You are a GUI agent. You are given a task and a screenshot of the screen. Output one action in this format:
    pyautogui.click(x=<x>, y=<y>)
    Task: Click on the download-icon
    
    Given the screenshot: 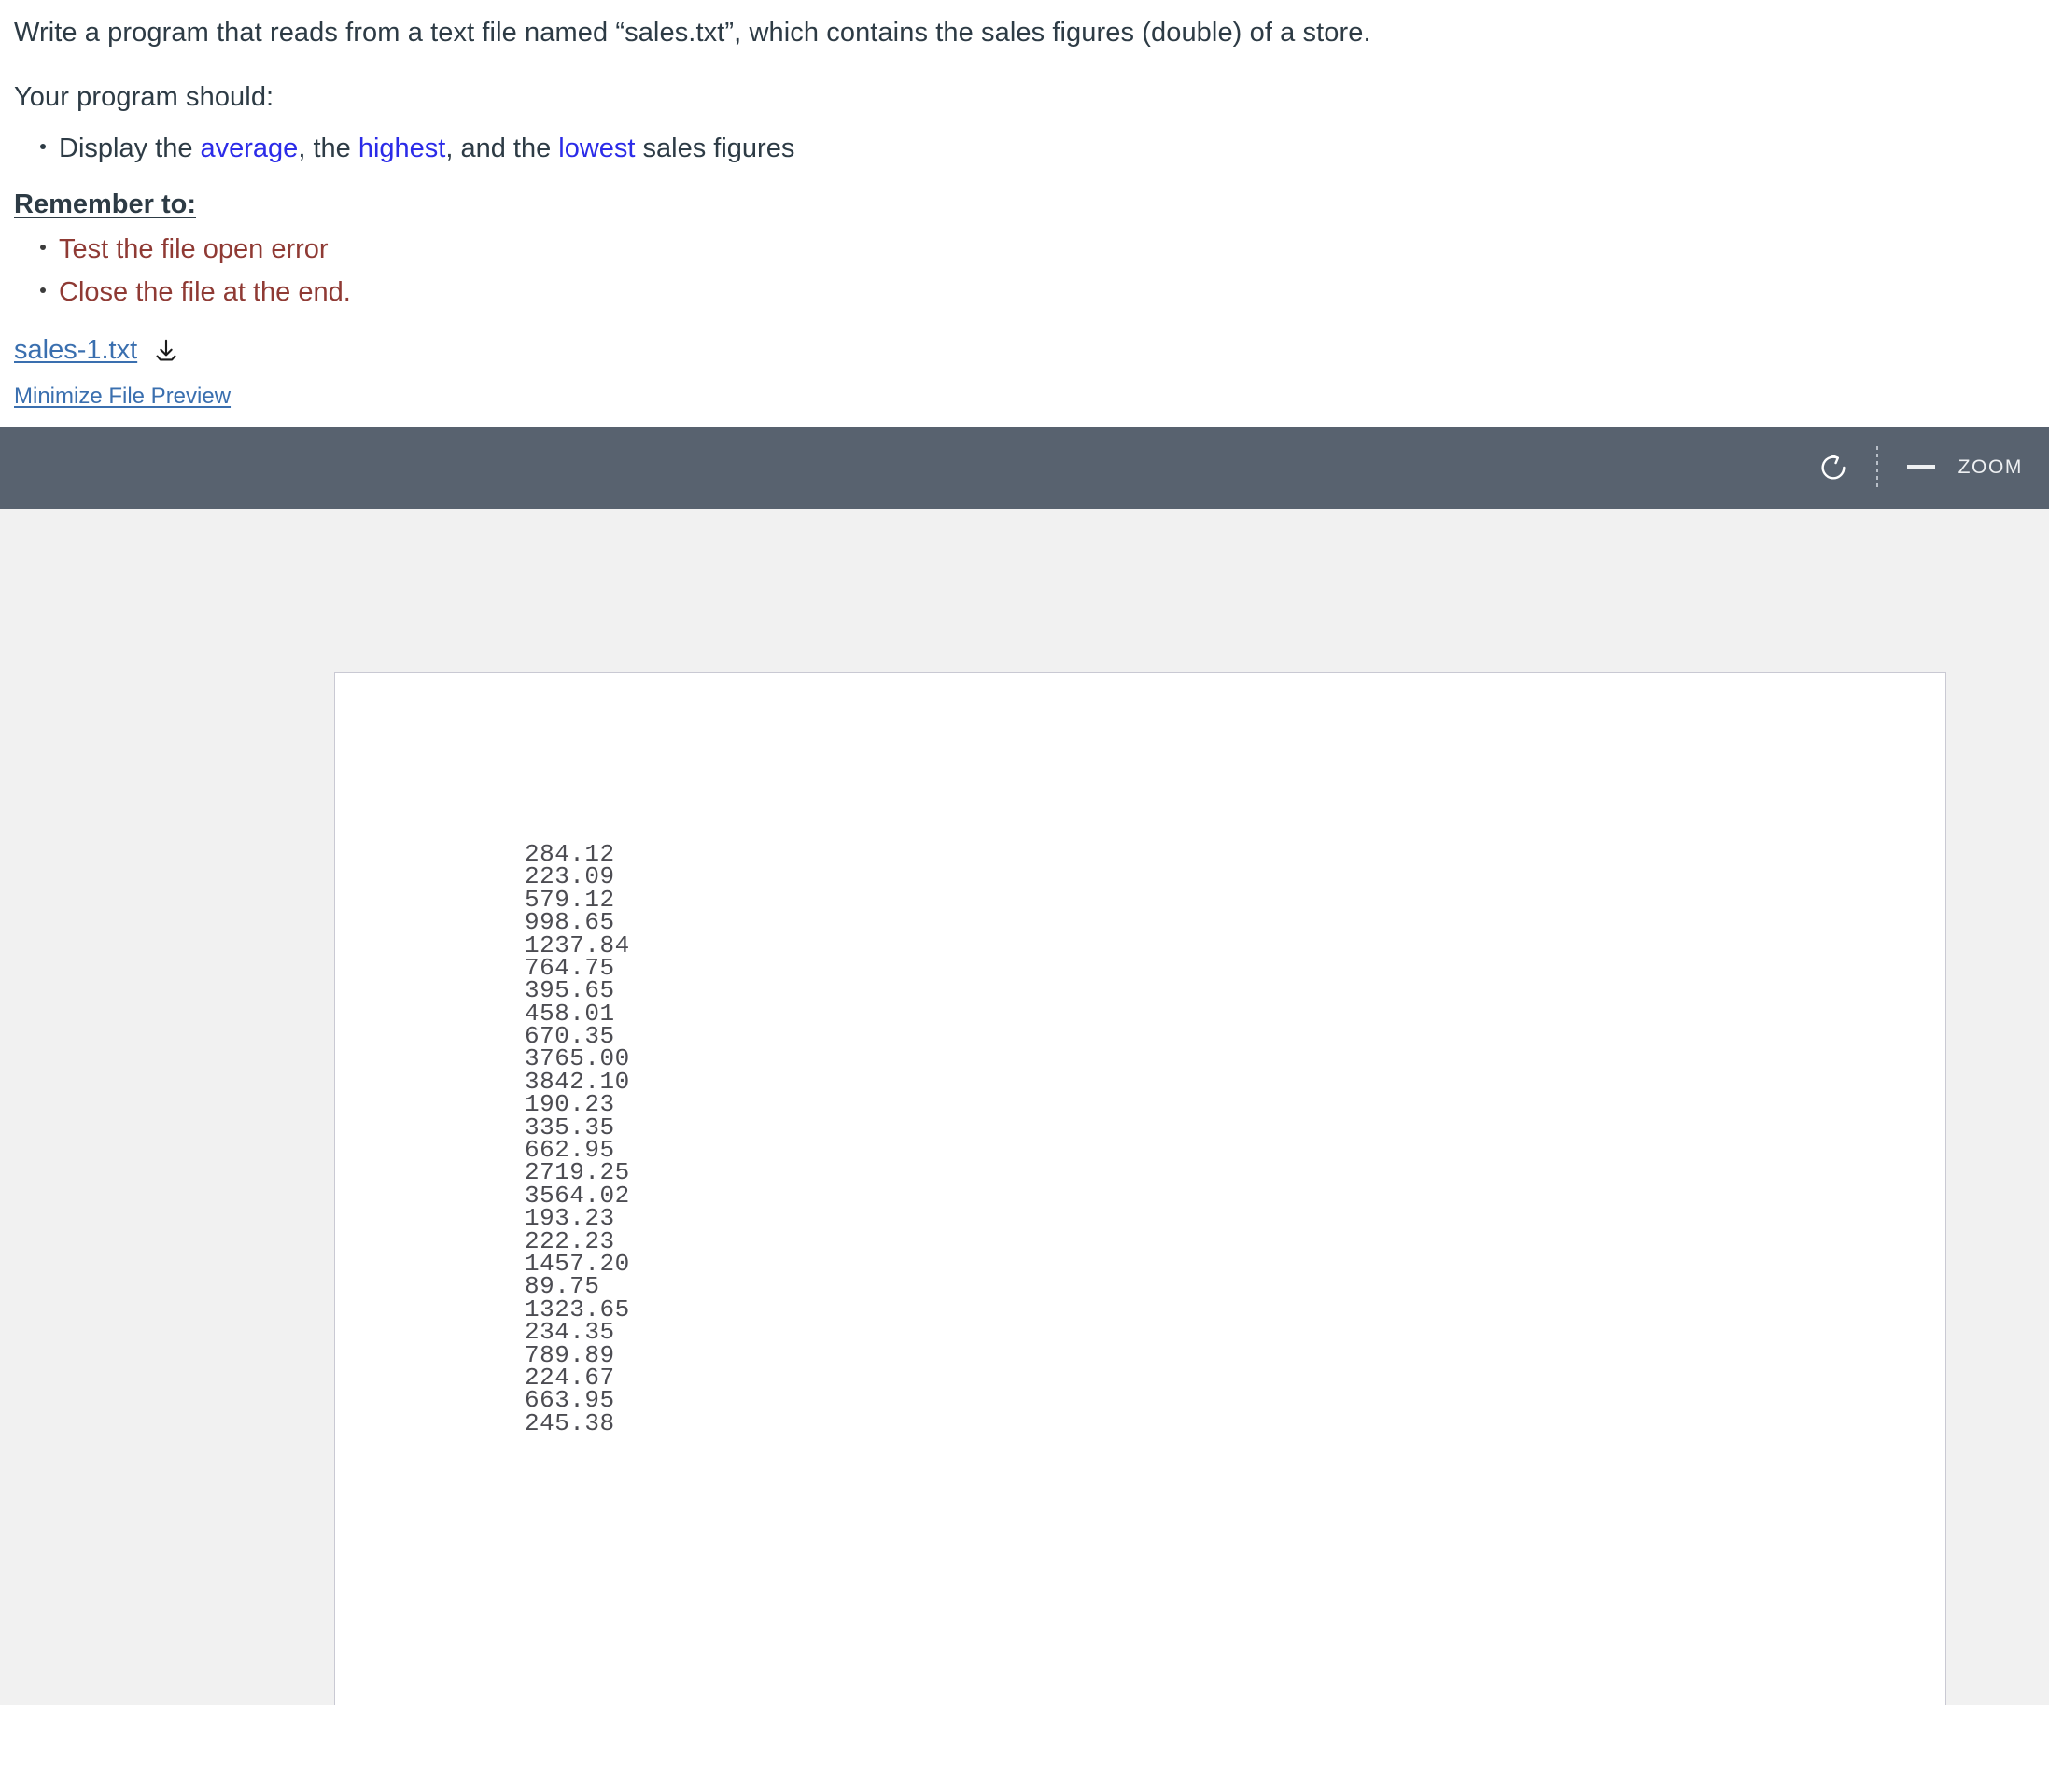 What is the action you would take?
    pyautogui.click(x=166, y=351)
    